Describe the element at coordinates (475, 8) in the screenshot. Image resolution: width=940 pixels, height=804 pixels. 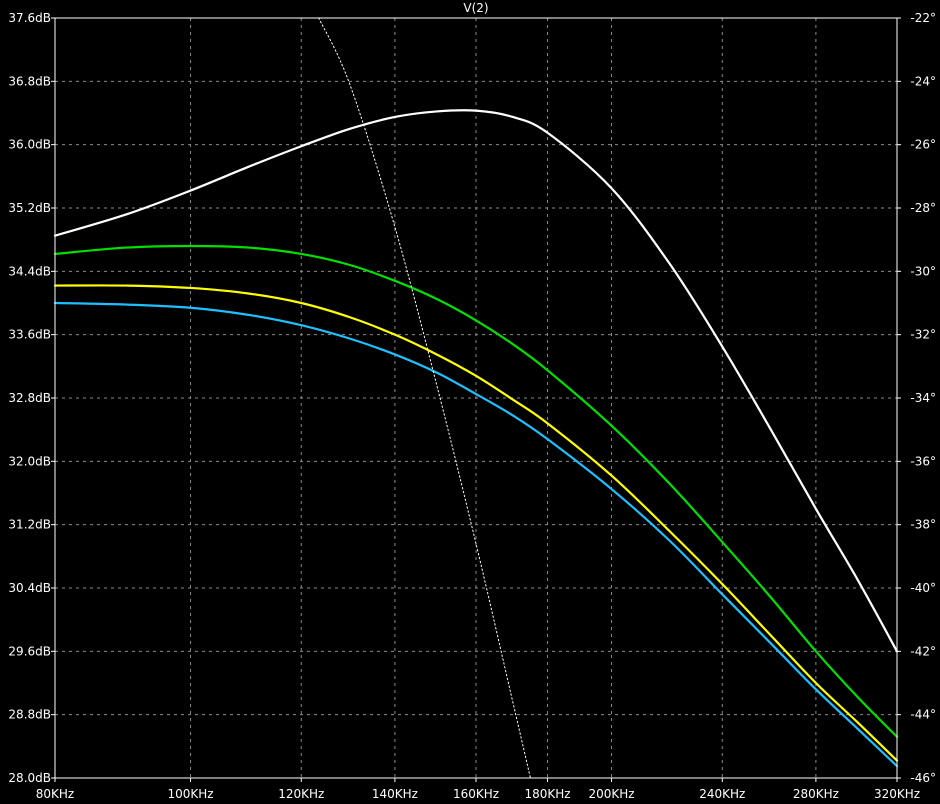
I see `chart-title: V(2)` at that location.